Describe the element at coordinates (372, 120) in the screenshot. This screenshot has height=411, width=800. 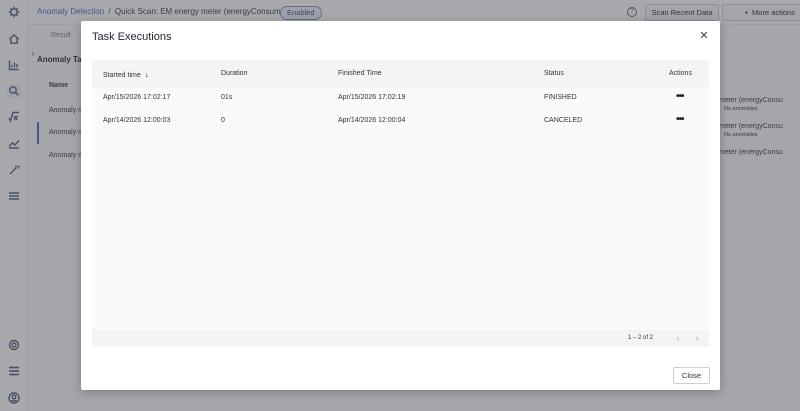
I see `cell-finished-time: Apr/14/2026 12:00:04` at that location.